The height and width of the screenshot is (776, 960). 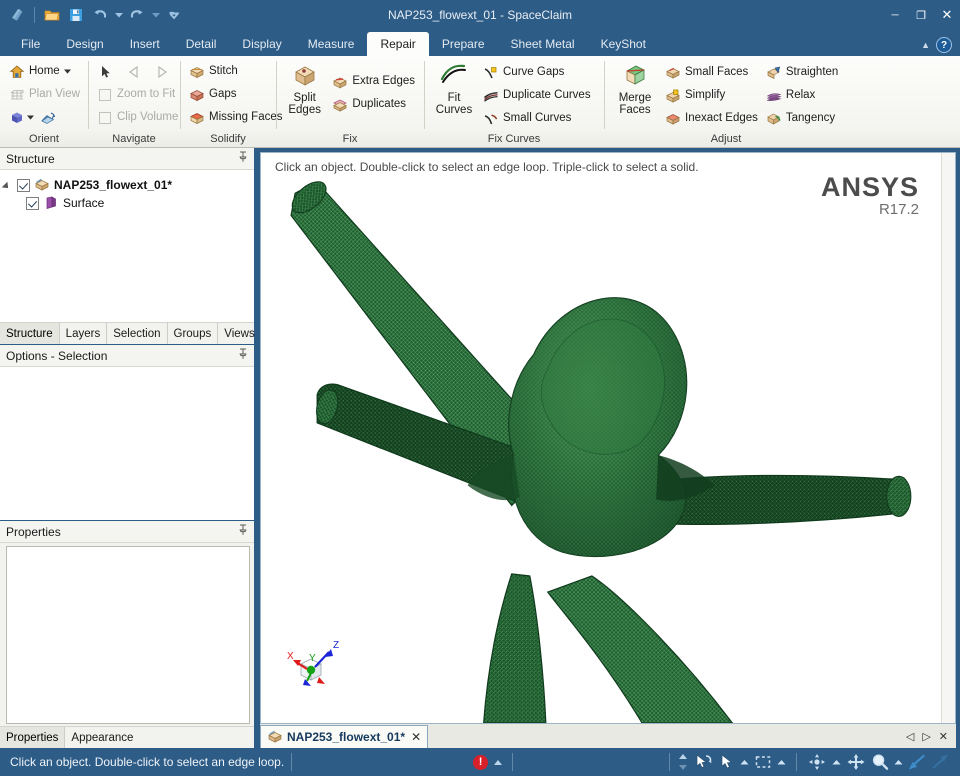 What do you see at coordinates (48, 118) in the screenshot?
I see `spin-icon` at bounding box center [48, 118].